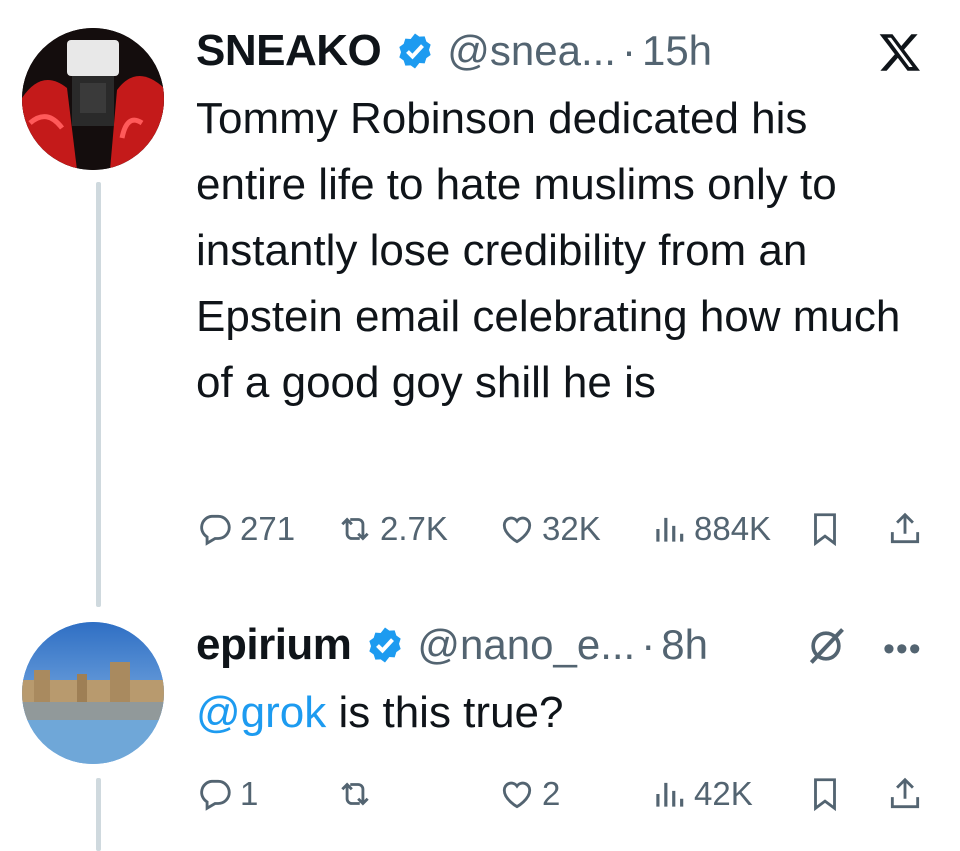  I want to click on reply-actions: 1 2 42K, so click(566, 797).